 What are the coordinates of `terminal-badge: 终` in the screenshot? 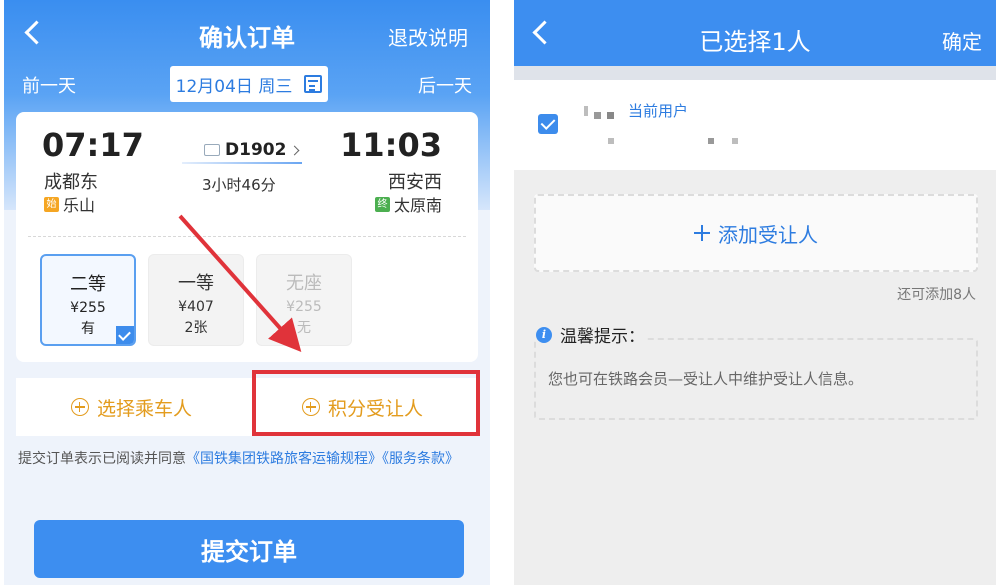 It's located at (382, 204).